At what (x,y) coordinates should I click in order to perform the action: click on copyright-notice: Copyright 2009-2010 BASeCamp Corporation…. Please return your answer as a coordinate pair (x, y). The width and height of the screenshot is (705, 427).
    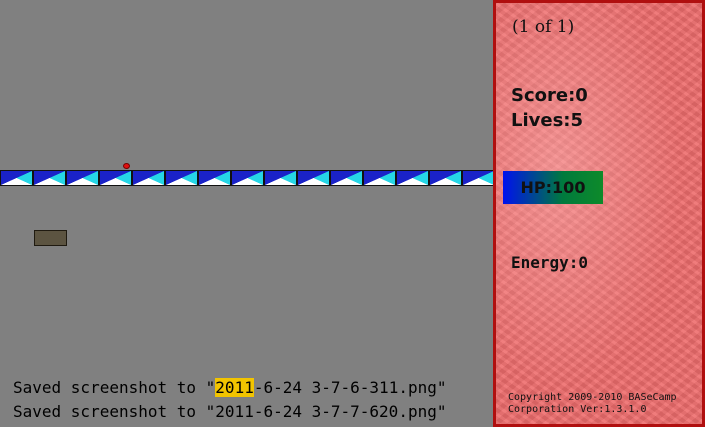
    Looking at the image, I should click on (603, 404).